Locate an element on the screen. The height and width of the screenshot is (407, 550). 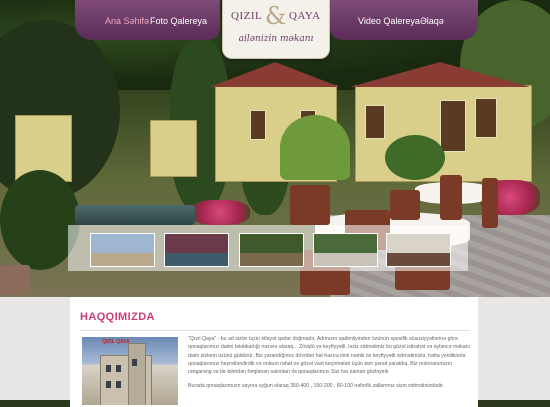
divider is located at coordinates (275, 330).